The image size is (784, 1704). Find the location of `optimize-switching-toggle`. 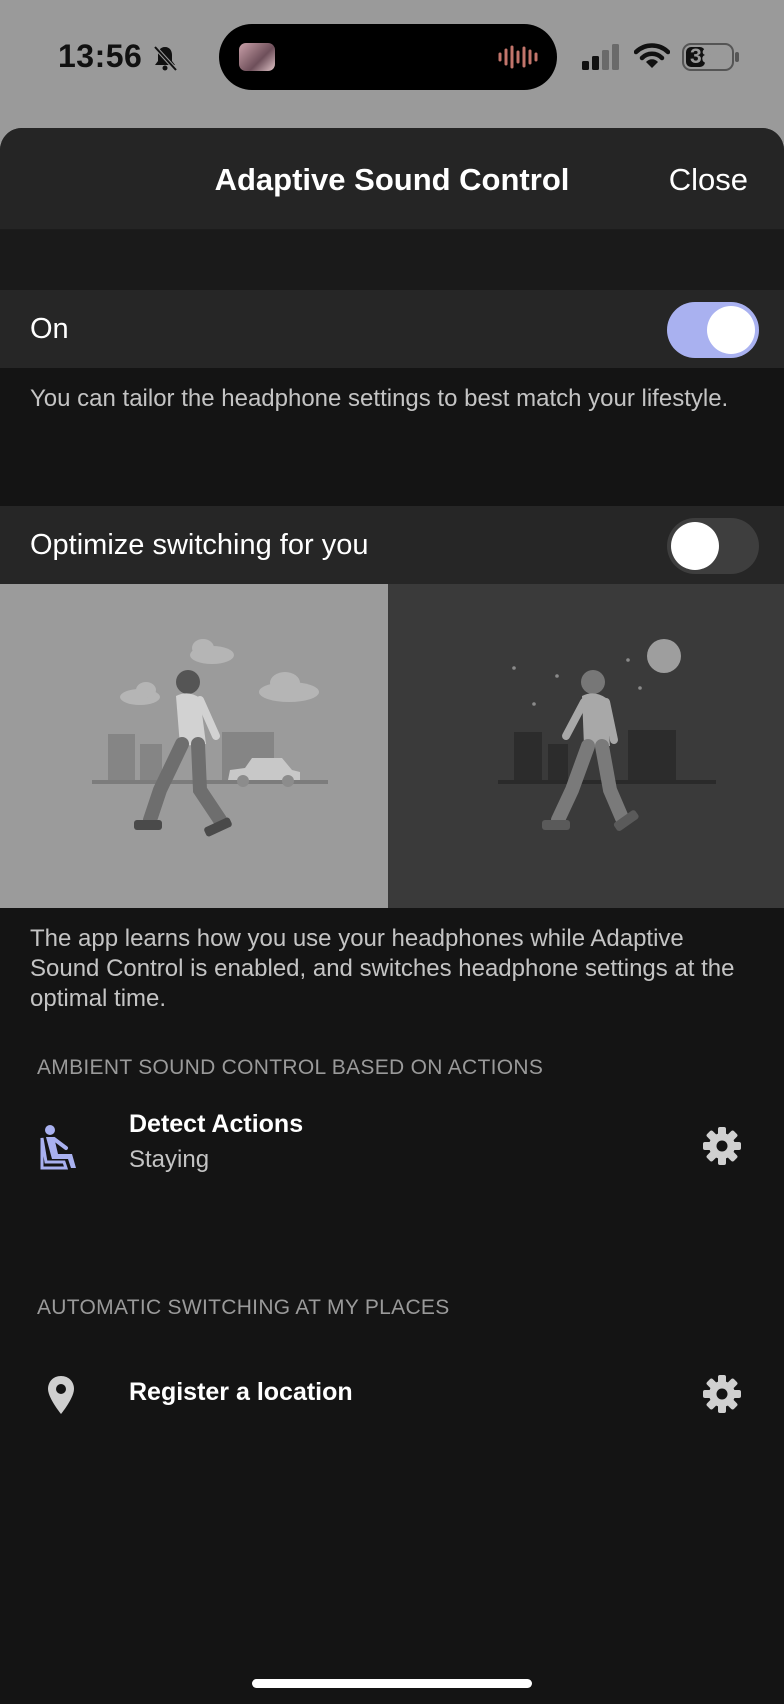

optimize-switching-toggle is located at coordinates (713, 546).